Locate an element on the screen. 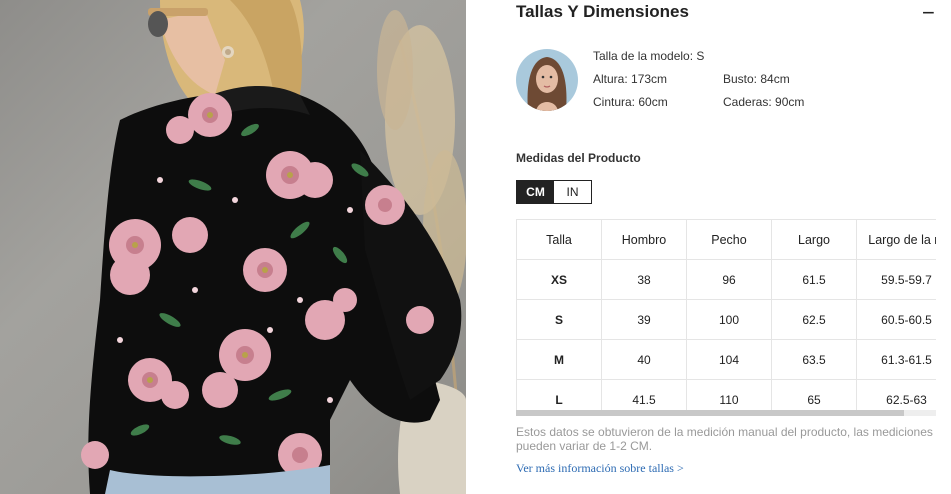 The height and width of the screenshot is (494, 951). table-cell: 65 is located at coordinates (814, 395).